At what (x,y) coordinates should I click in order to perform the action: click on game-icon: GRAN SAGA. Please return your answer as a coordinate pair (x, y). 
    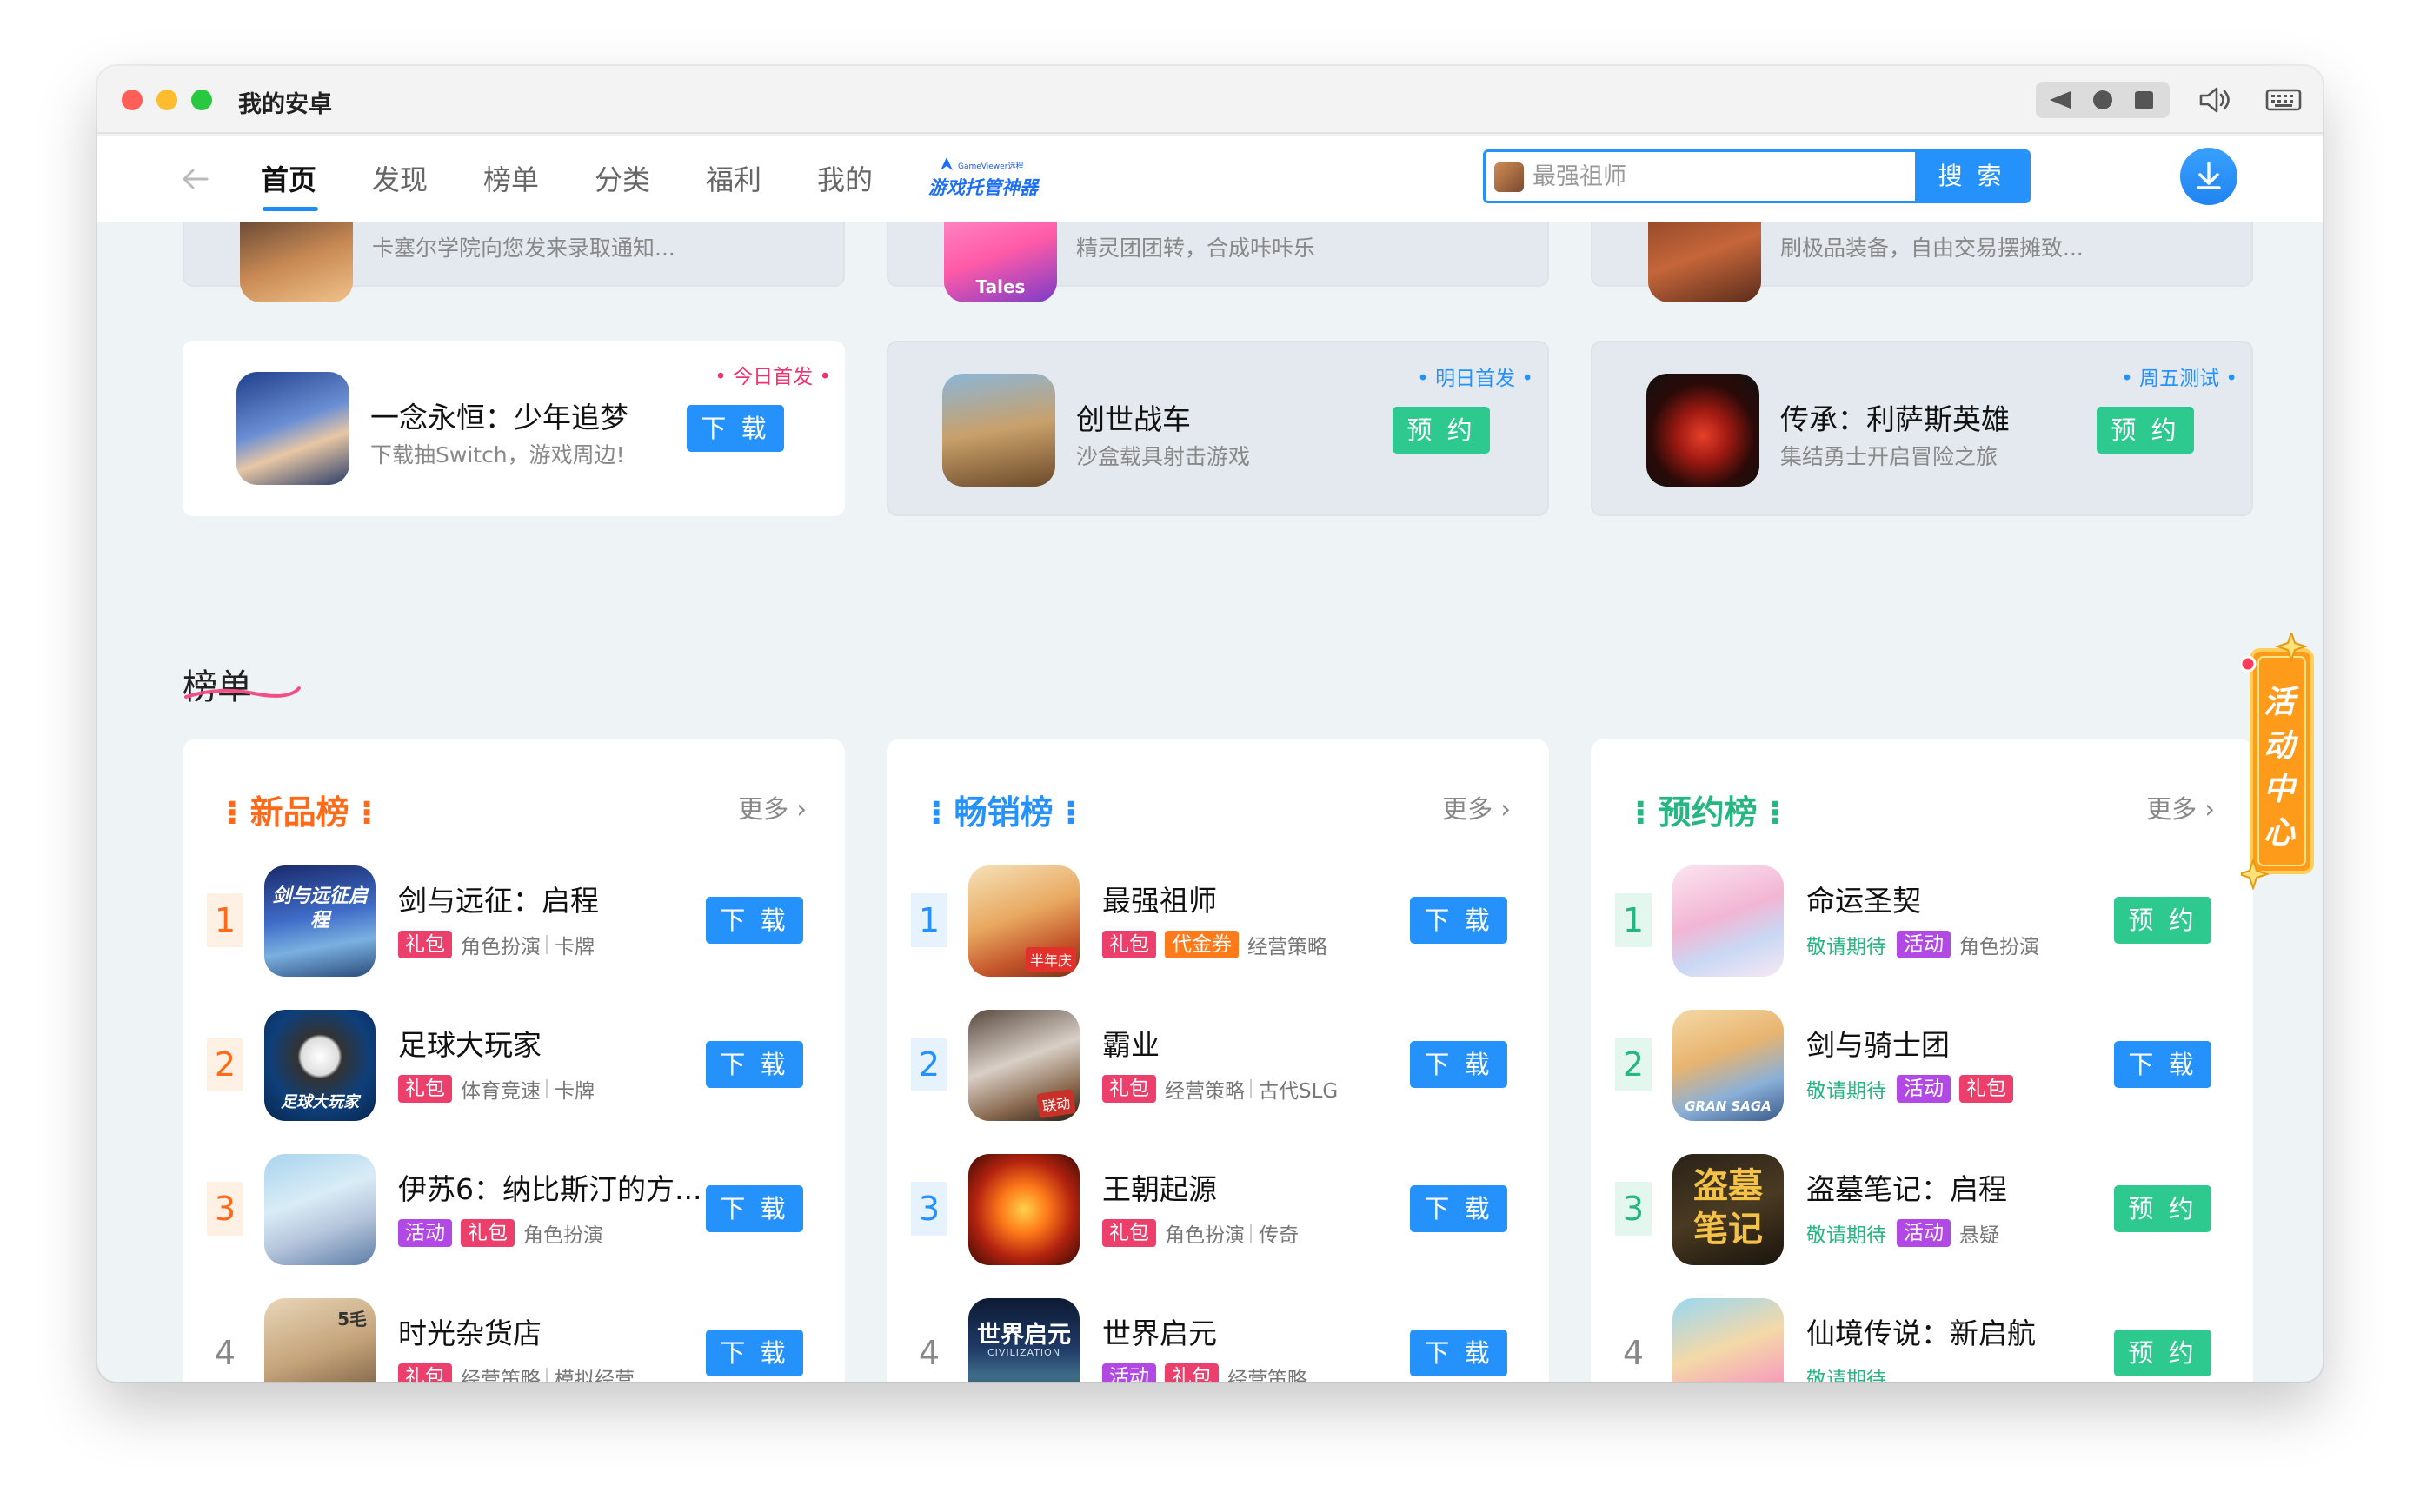
    Looking at the image, I should click on (1728, 1065).